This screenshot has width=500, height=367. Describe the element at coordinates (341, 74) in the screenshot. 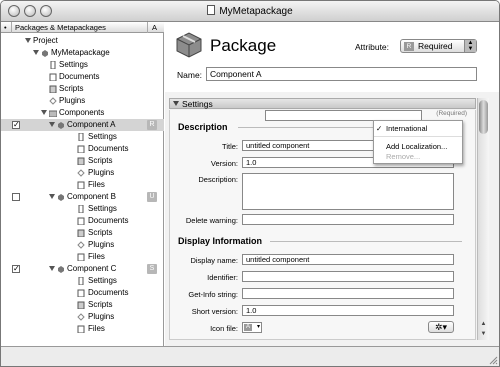

I see `name-field: Component A` at that location.